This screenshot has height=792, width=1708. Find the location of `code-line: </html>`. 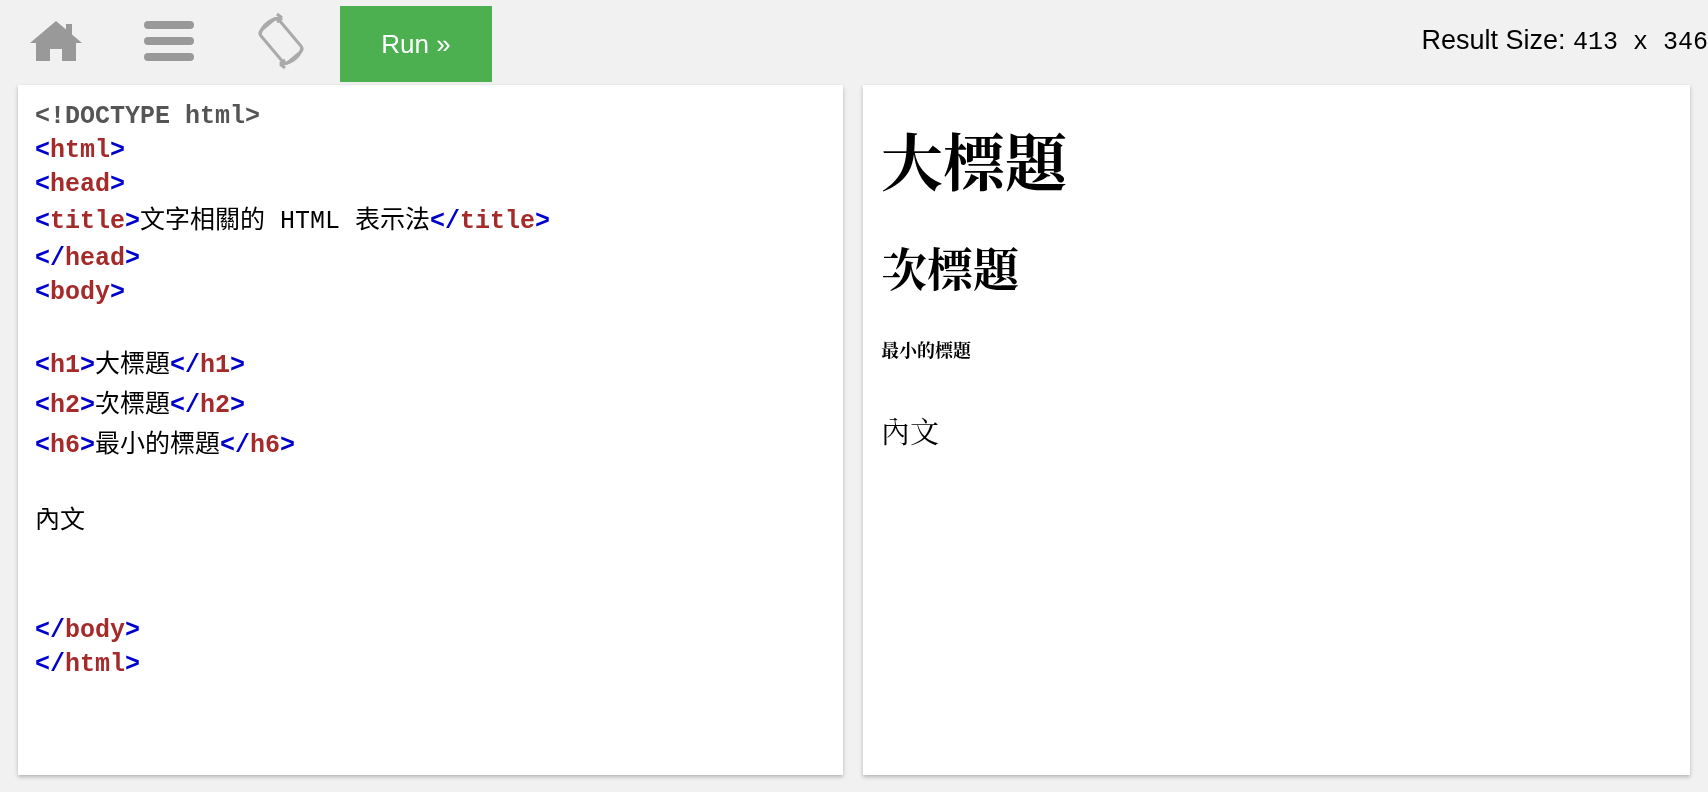

code-line: </html> is located at coordinates (88, 665).